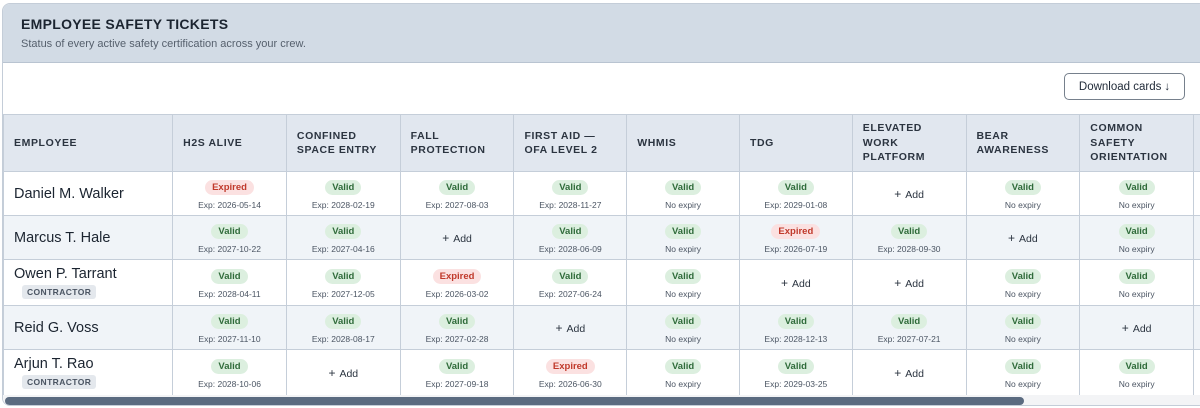  I want to click on ticket-cell: Valid Exp: 2027-09-18, so click(457, 372).